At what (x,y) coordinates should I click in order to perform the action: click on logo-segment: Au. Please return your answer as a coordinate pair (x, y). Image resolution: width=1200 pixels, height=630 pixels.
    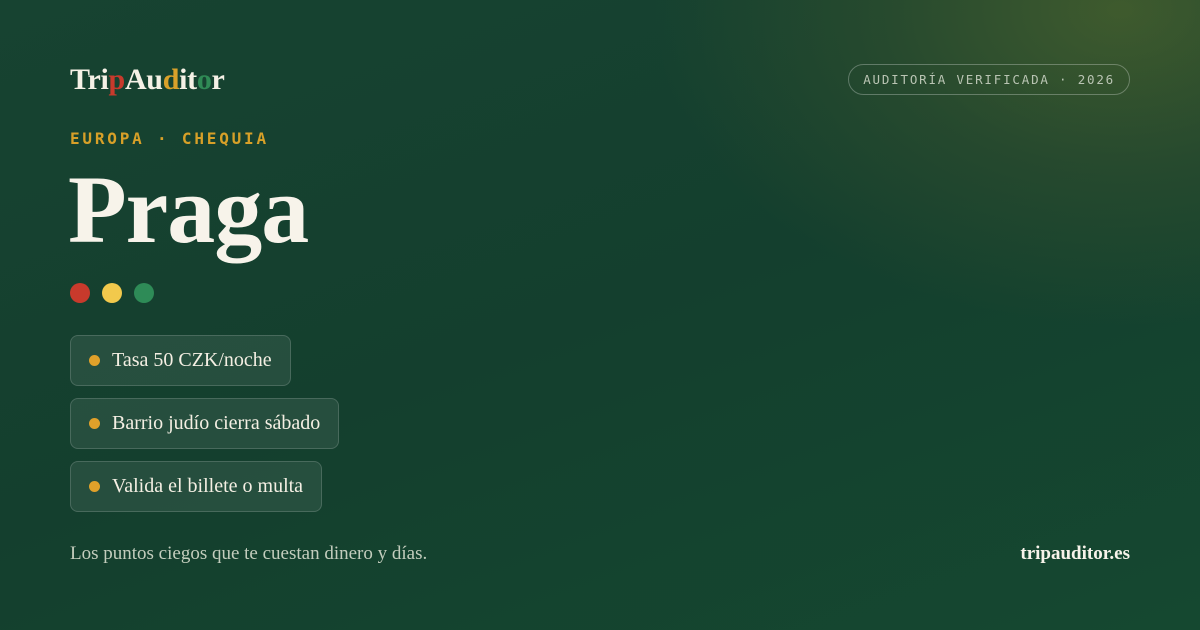
    Looking at the image, I should click on (143, 79).